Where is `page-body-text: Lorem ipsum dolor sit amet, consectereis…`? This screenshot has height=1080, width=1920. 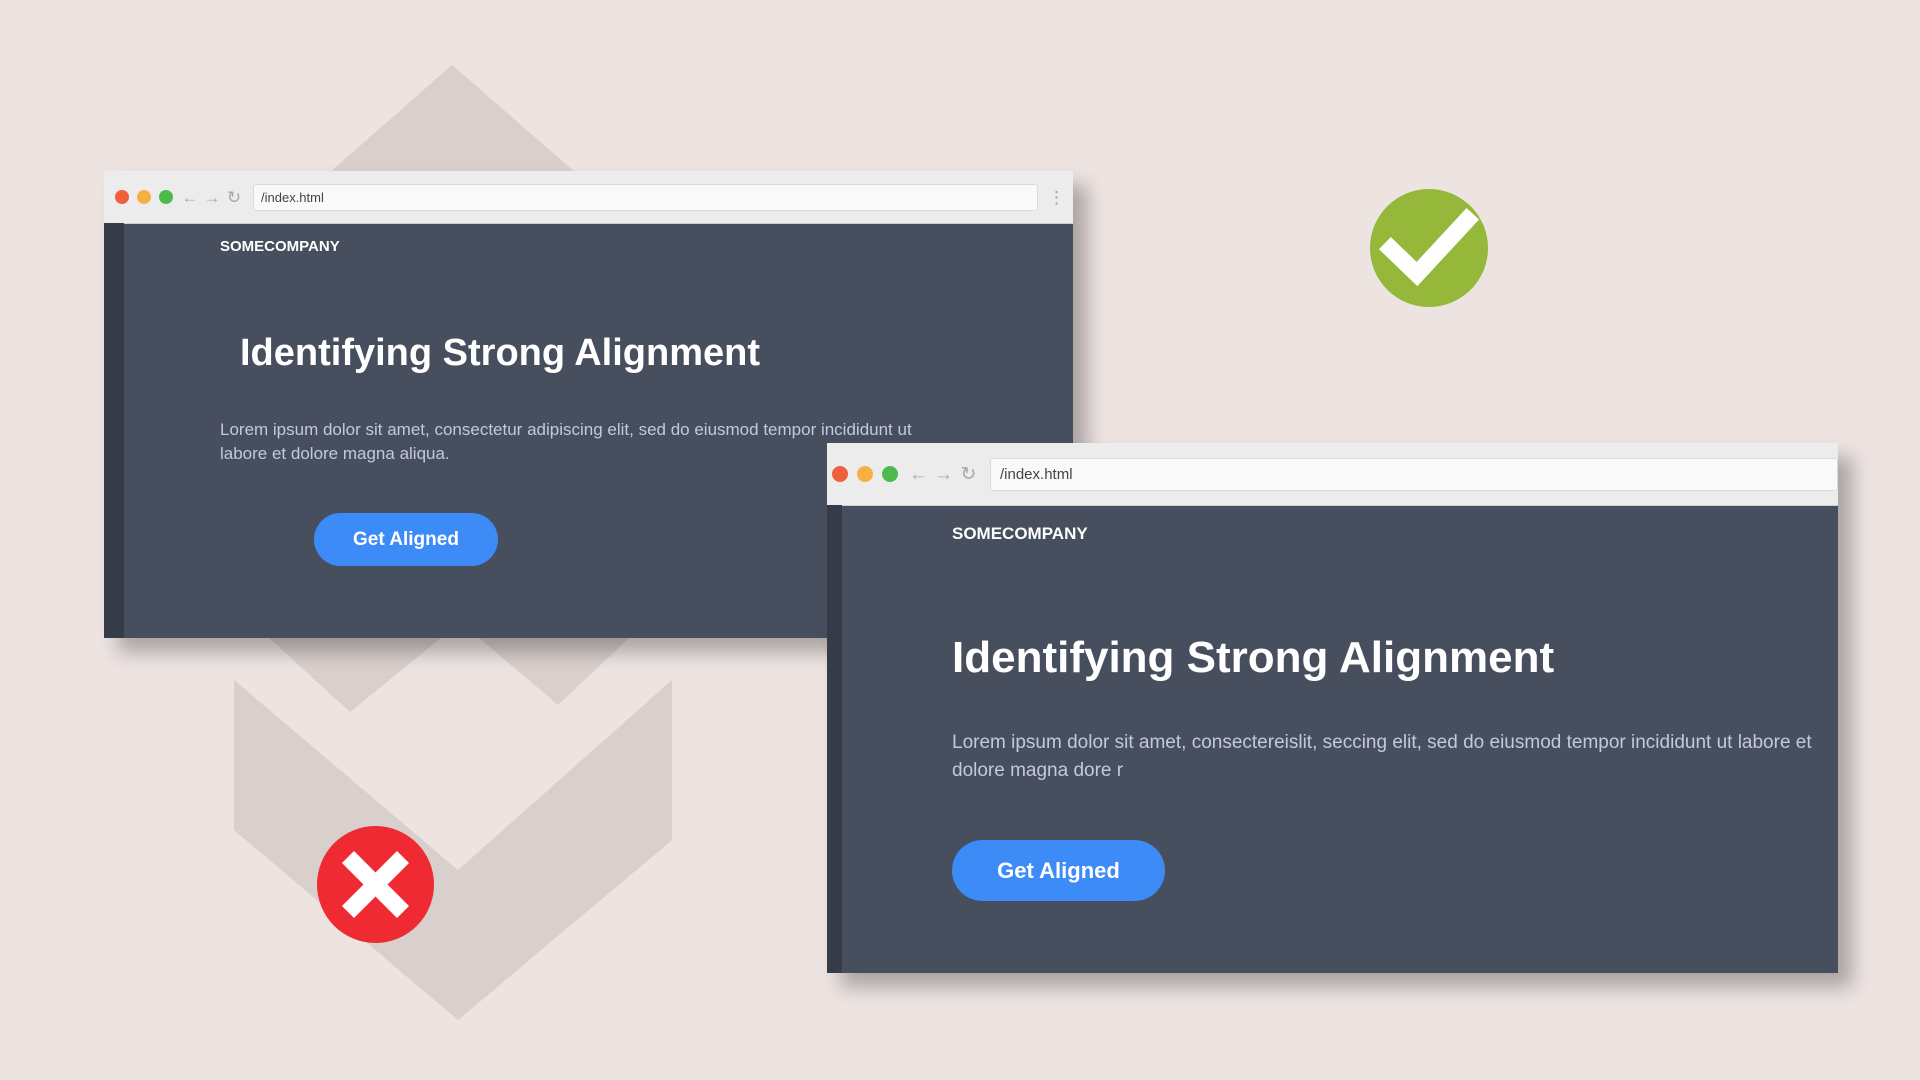 page-body-text: Lorem ipsum dolor sit amet, consectereis… is located at coordinates (1382, 756).